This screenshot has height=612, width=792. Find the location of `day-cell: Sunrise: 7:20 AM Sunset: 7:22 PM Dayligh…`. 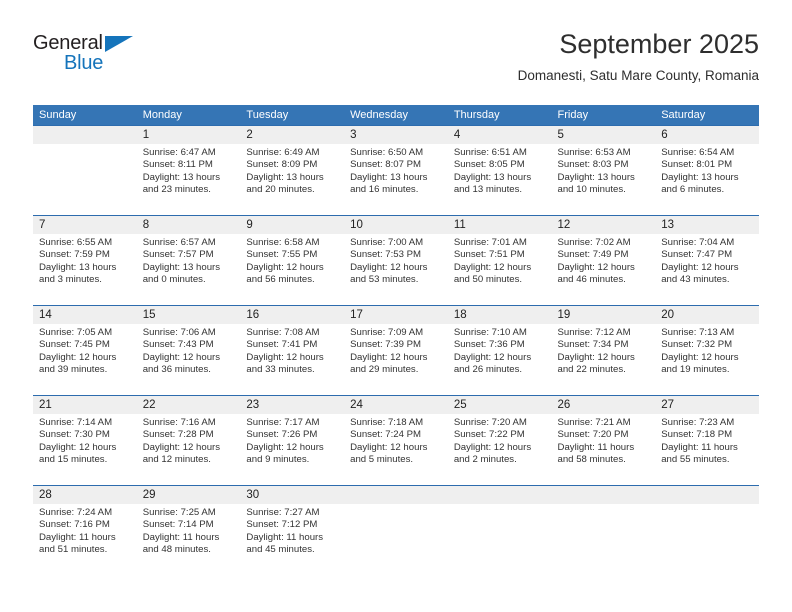

day-cell: Sunrise: 7:20 AM Sunset: 7:22 PM Dayligh… is located at coordinates (500, 449).